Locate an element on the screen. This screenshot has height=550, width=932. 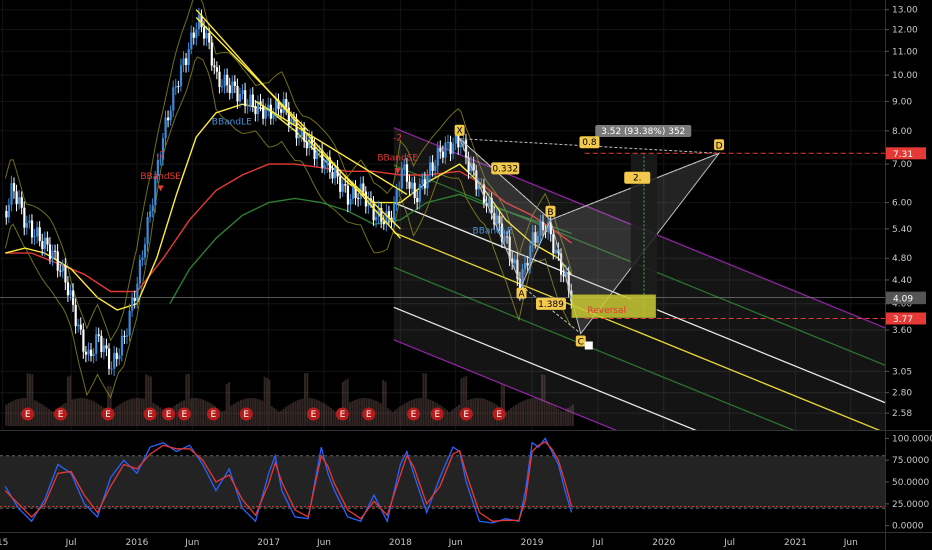
price-tick-label: 13.00 is located at coordinates (905, 11).